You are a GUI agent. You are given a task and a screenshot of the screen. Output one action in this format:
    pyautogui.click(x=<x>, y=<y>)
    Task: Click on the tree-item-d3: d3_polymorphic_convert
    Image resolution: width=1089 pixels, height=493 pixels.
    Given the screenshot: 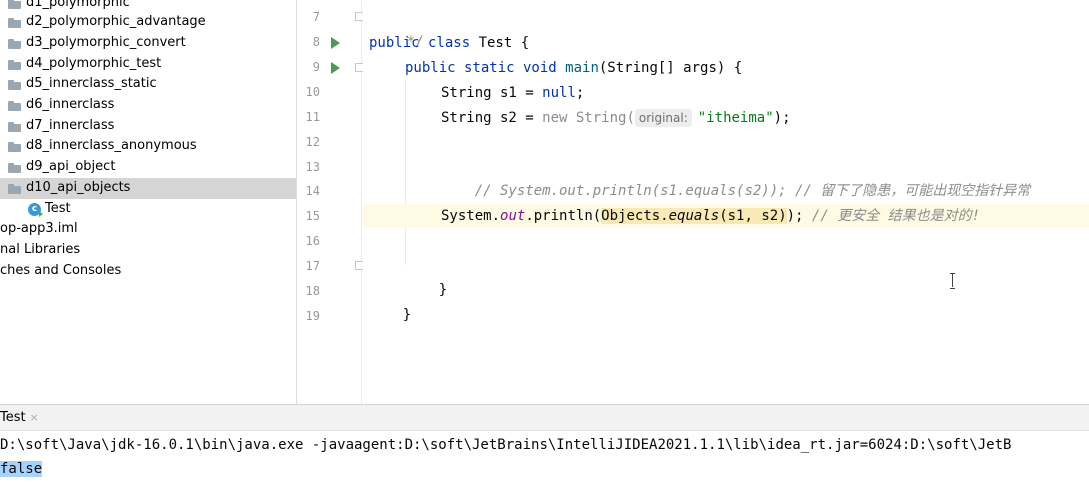 What is the action you would take?
    pyautogui.click(x=148, y=43)
    